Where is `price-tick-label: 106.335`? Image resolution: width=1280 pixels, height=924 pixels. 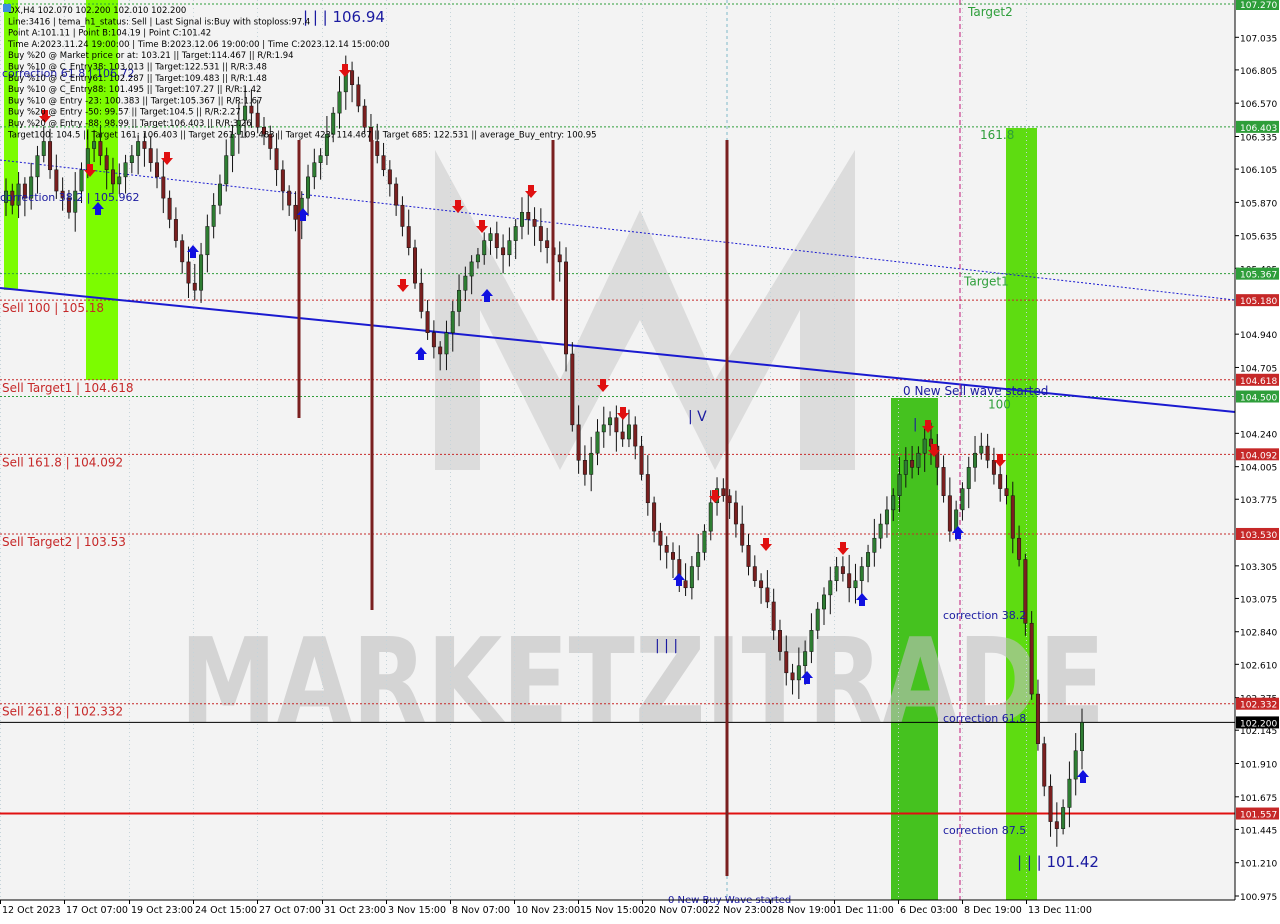 price-tick-label: 106.335 is located at coordinates (1258, 138).